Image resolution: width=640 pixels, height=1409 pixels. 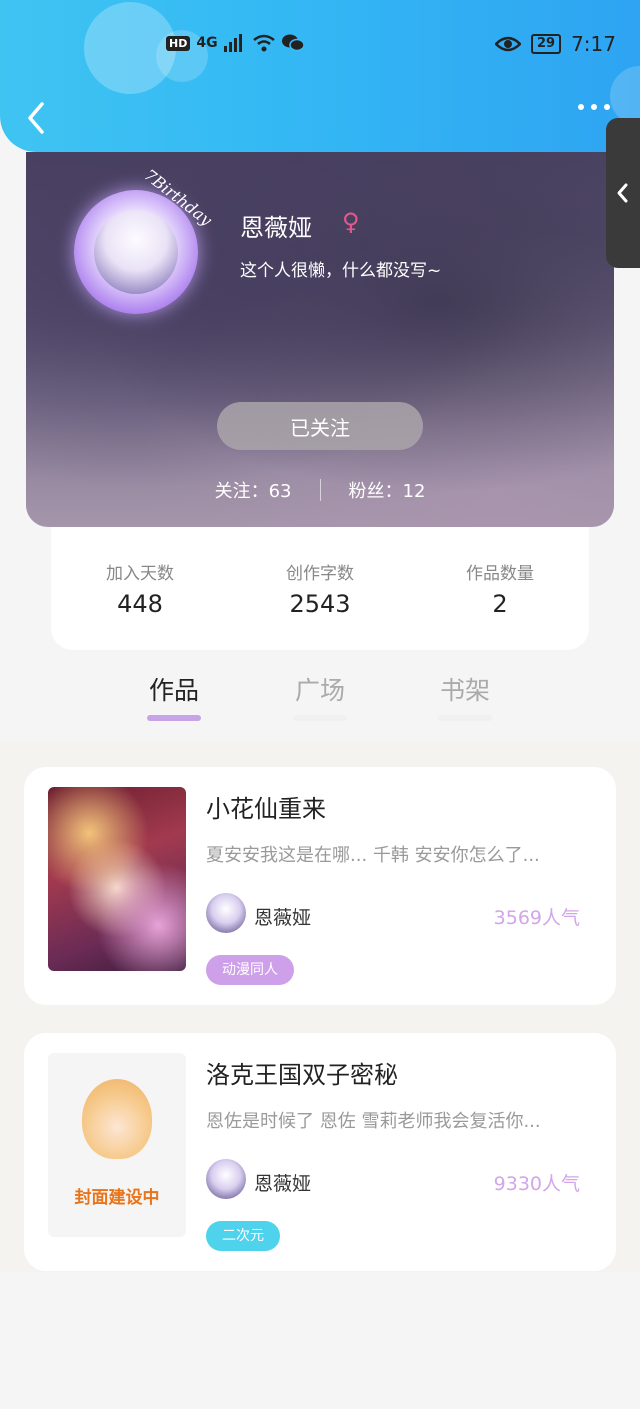 I want to click on female-icon: ♀, so click(x=351, y=222).